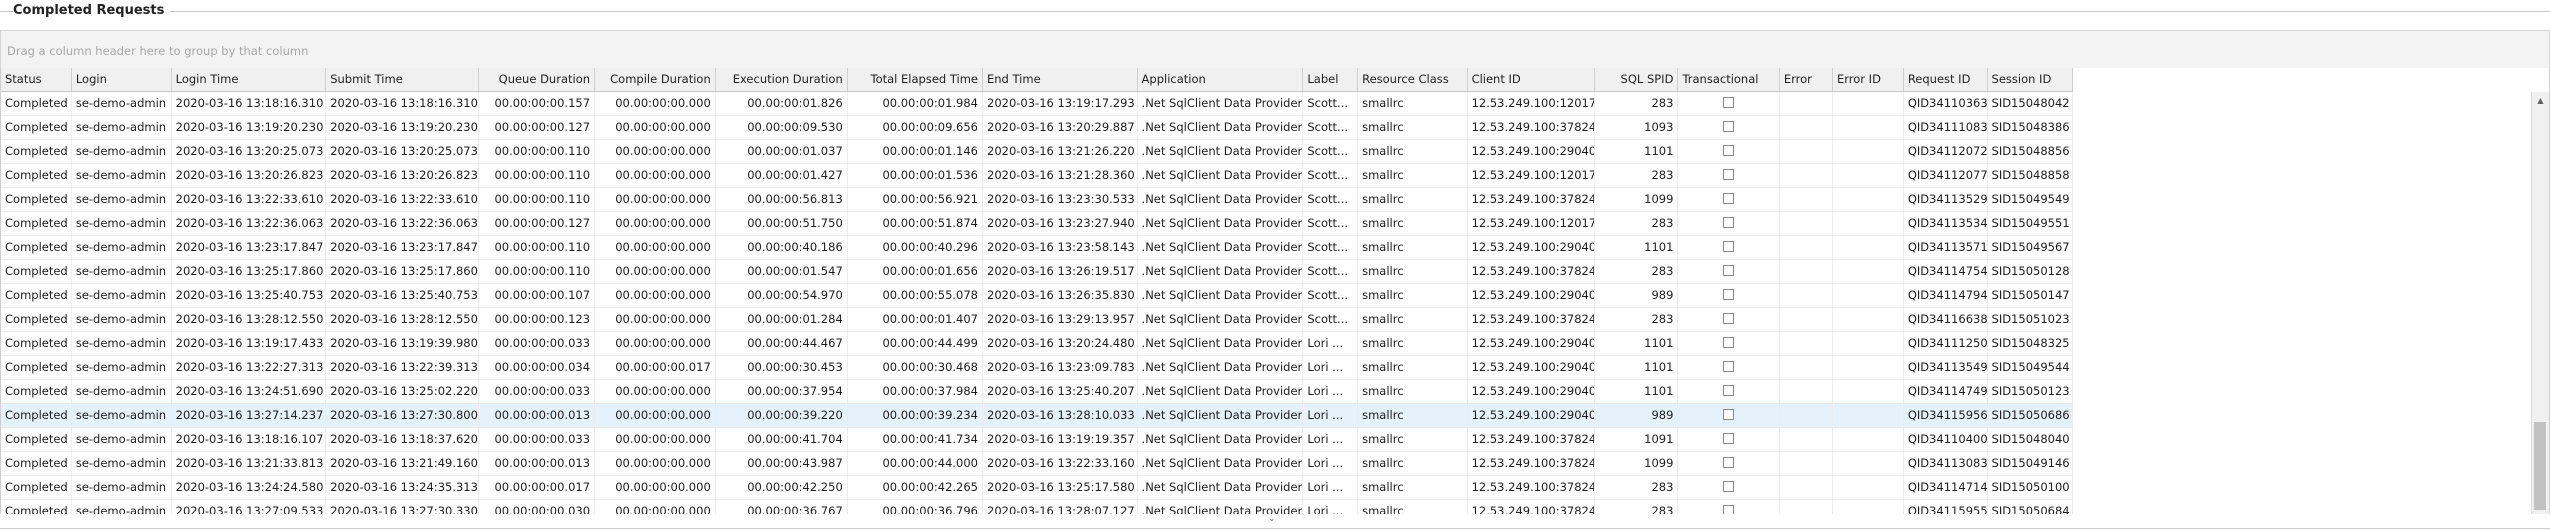  What do you see at coordinates (249, 79) in the screenshot?
I see `column-header-login-time: Login Time` at bounding box center [249, 79].